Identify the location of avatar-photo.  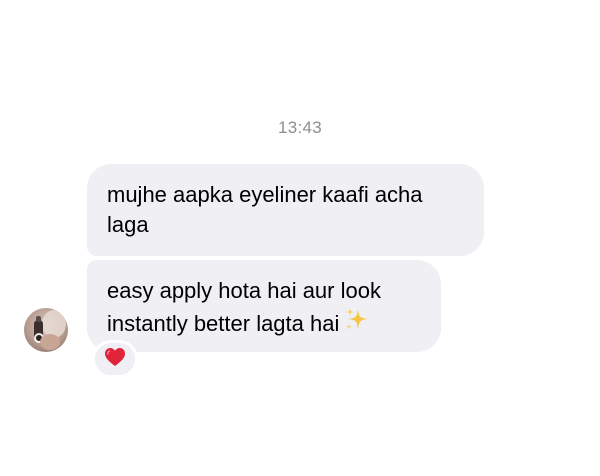
(46, 330).